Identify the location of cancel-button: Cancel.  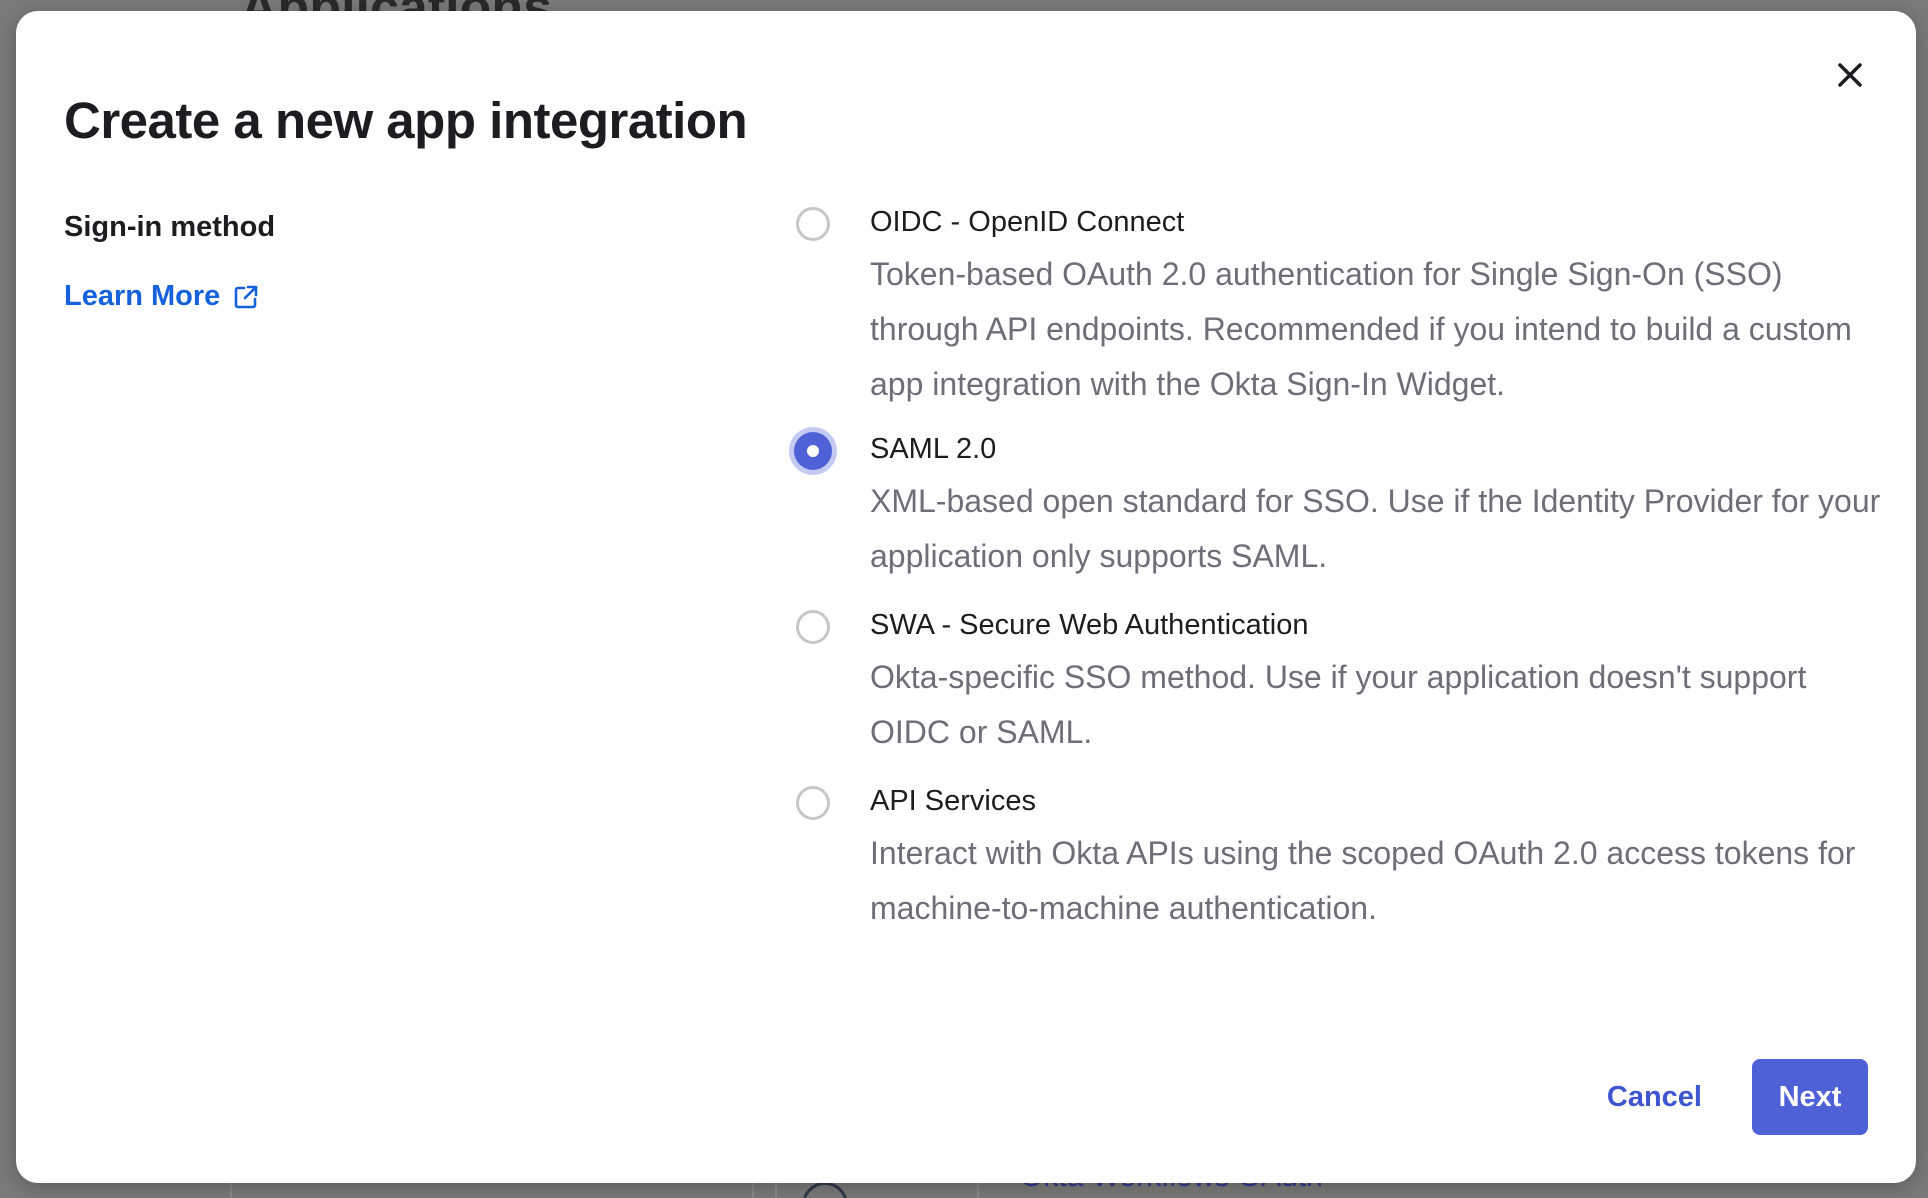
(1654, 1097).